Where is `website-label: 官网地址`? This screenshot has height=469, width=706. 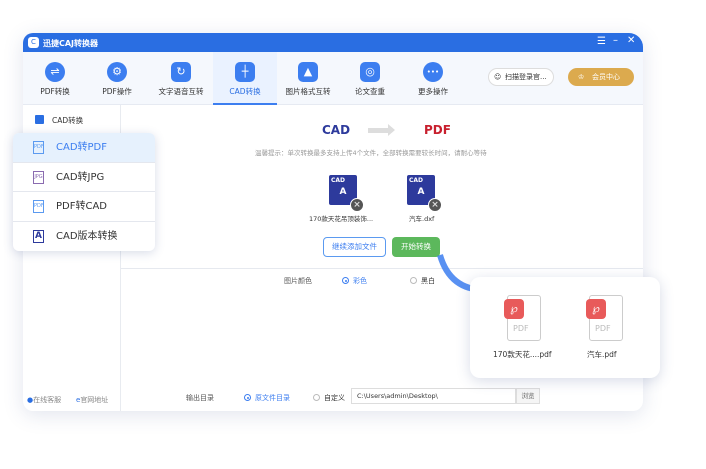
website-label: 官网地址 is located at coordinates (94, 400).